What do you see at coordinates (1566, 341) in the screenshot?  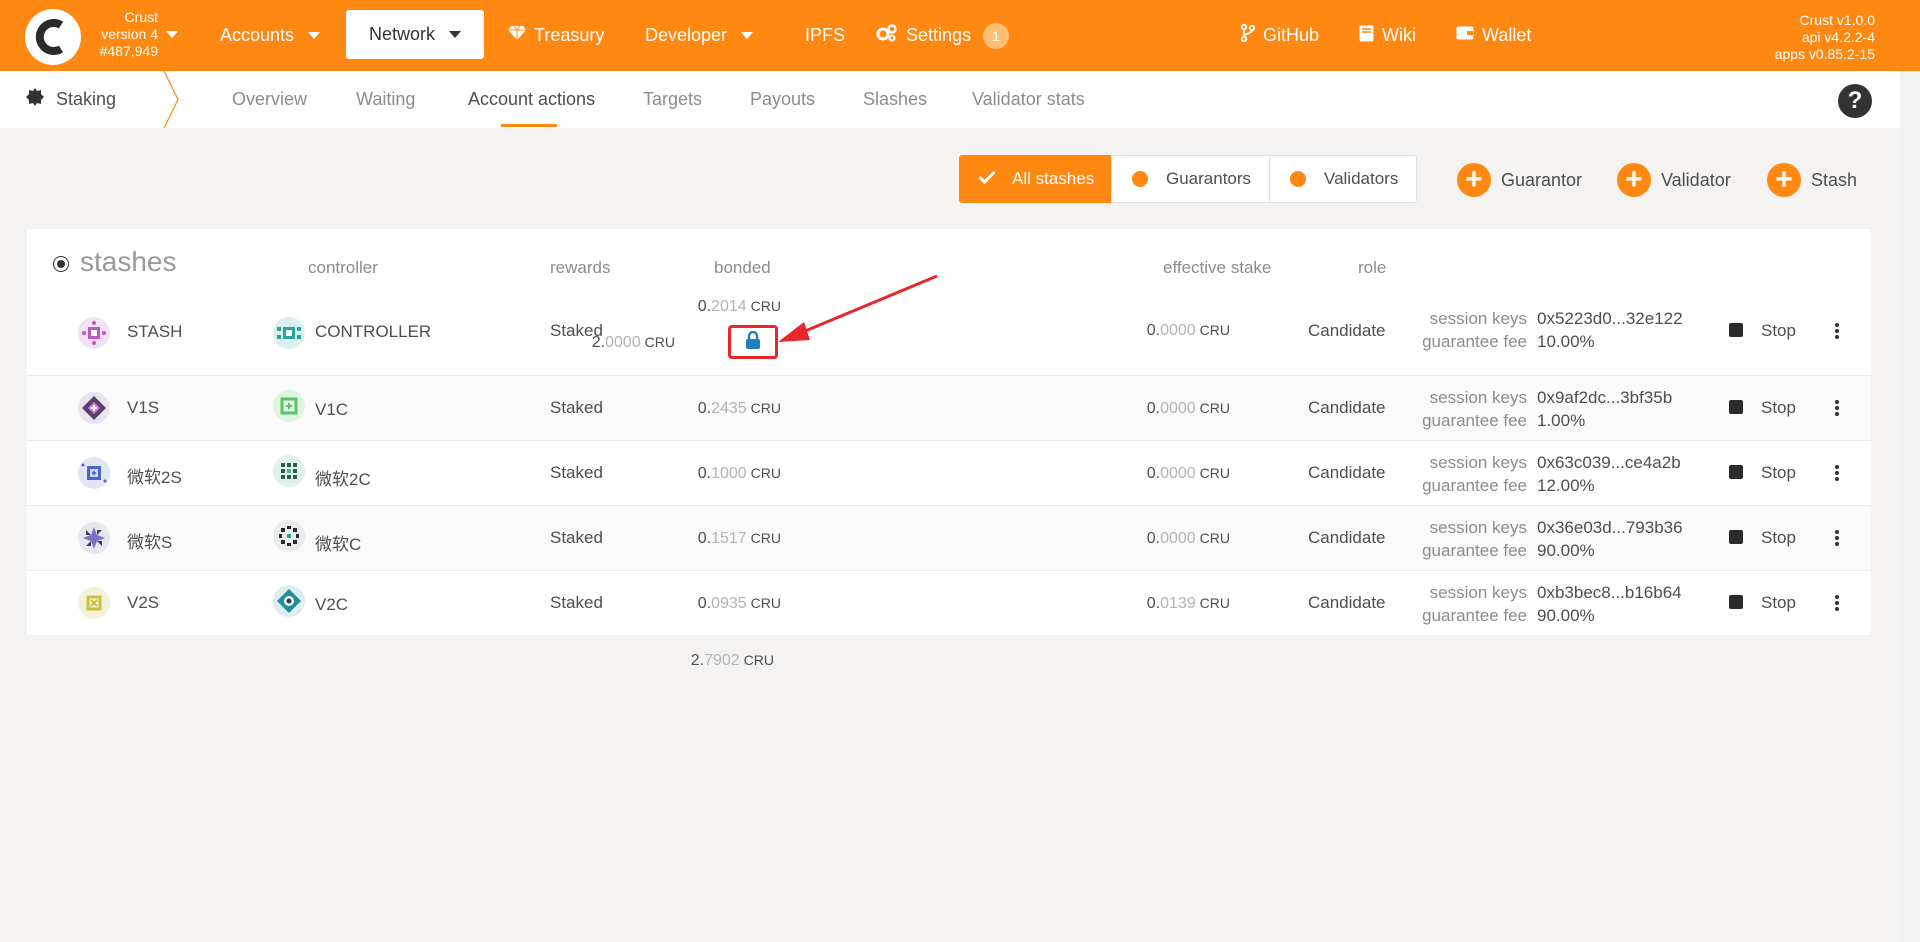 I see `guarantee-fee-value: 10.00%` at bounding box center [1566, 341].